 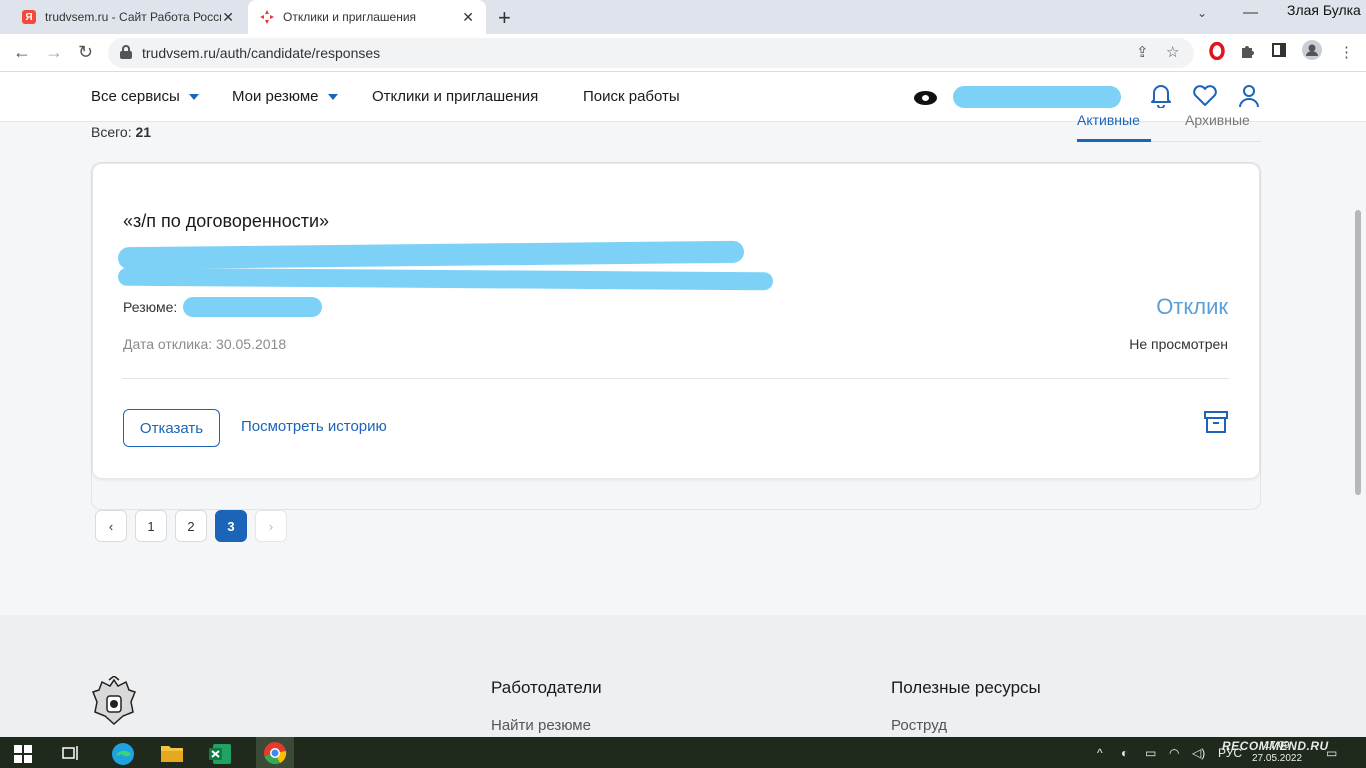 I want to click on nav-all-services: Все сервисы, so click(x=145, y=96).